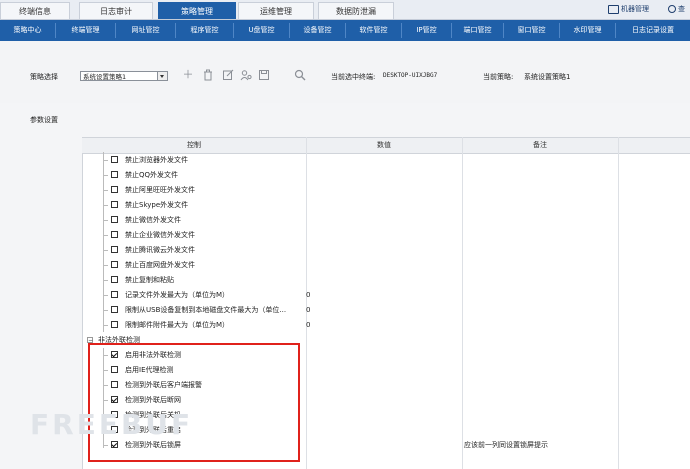  Describe the element at coordinates (386, 310) in the screenshot. I see `table-row: 限制从USB设备复制到本地磁盘文件最大为（单位... 0` at that location.